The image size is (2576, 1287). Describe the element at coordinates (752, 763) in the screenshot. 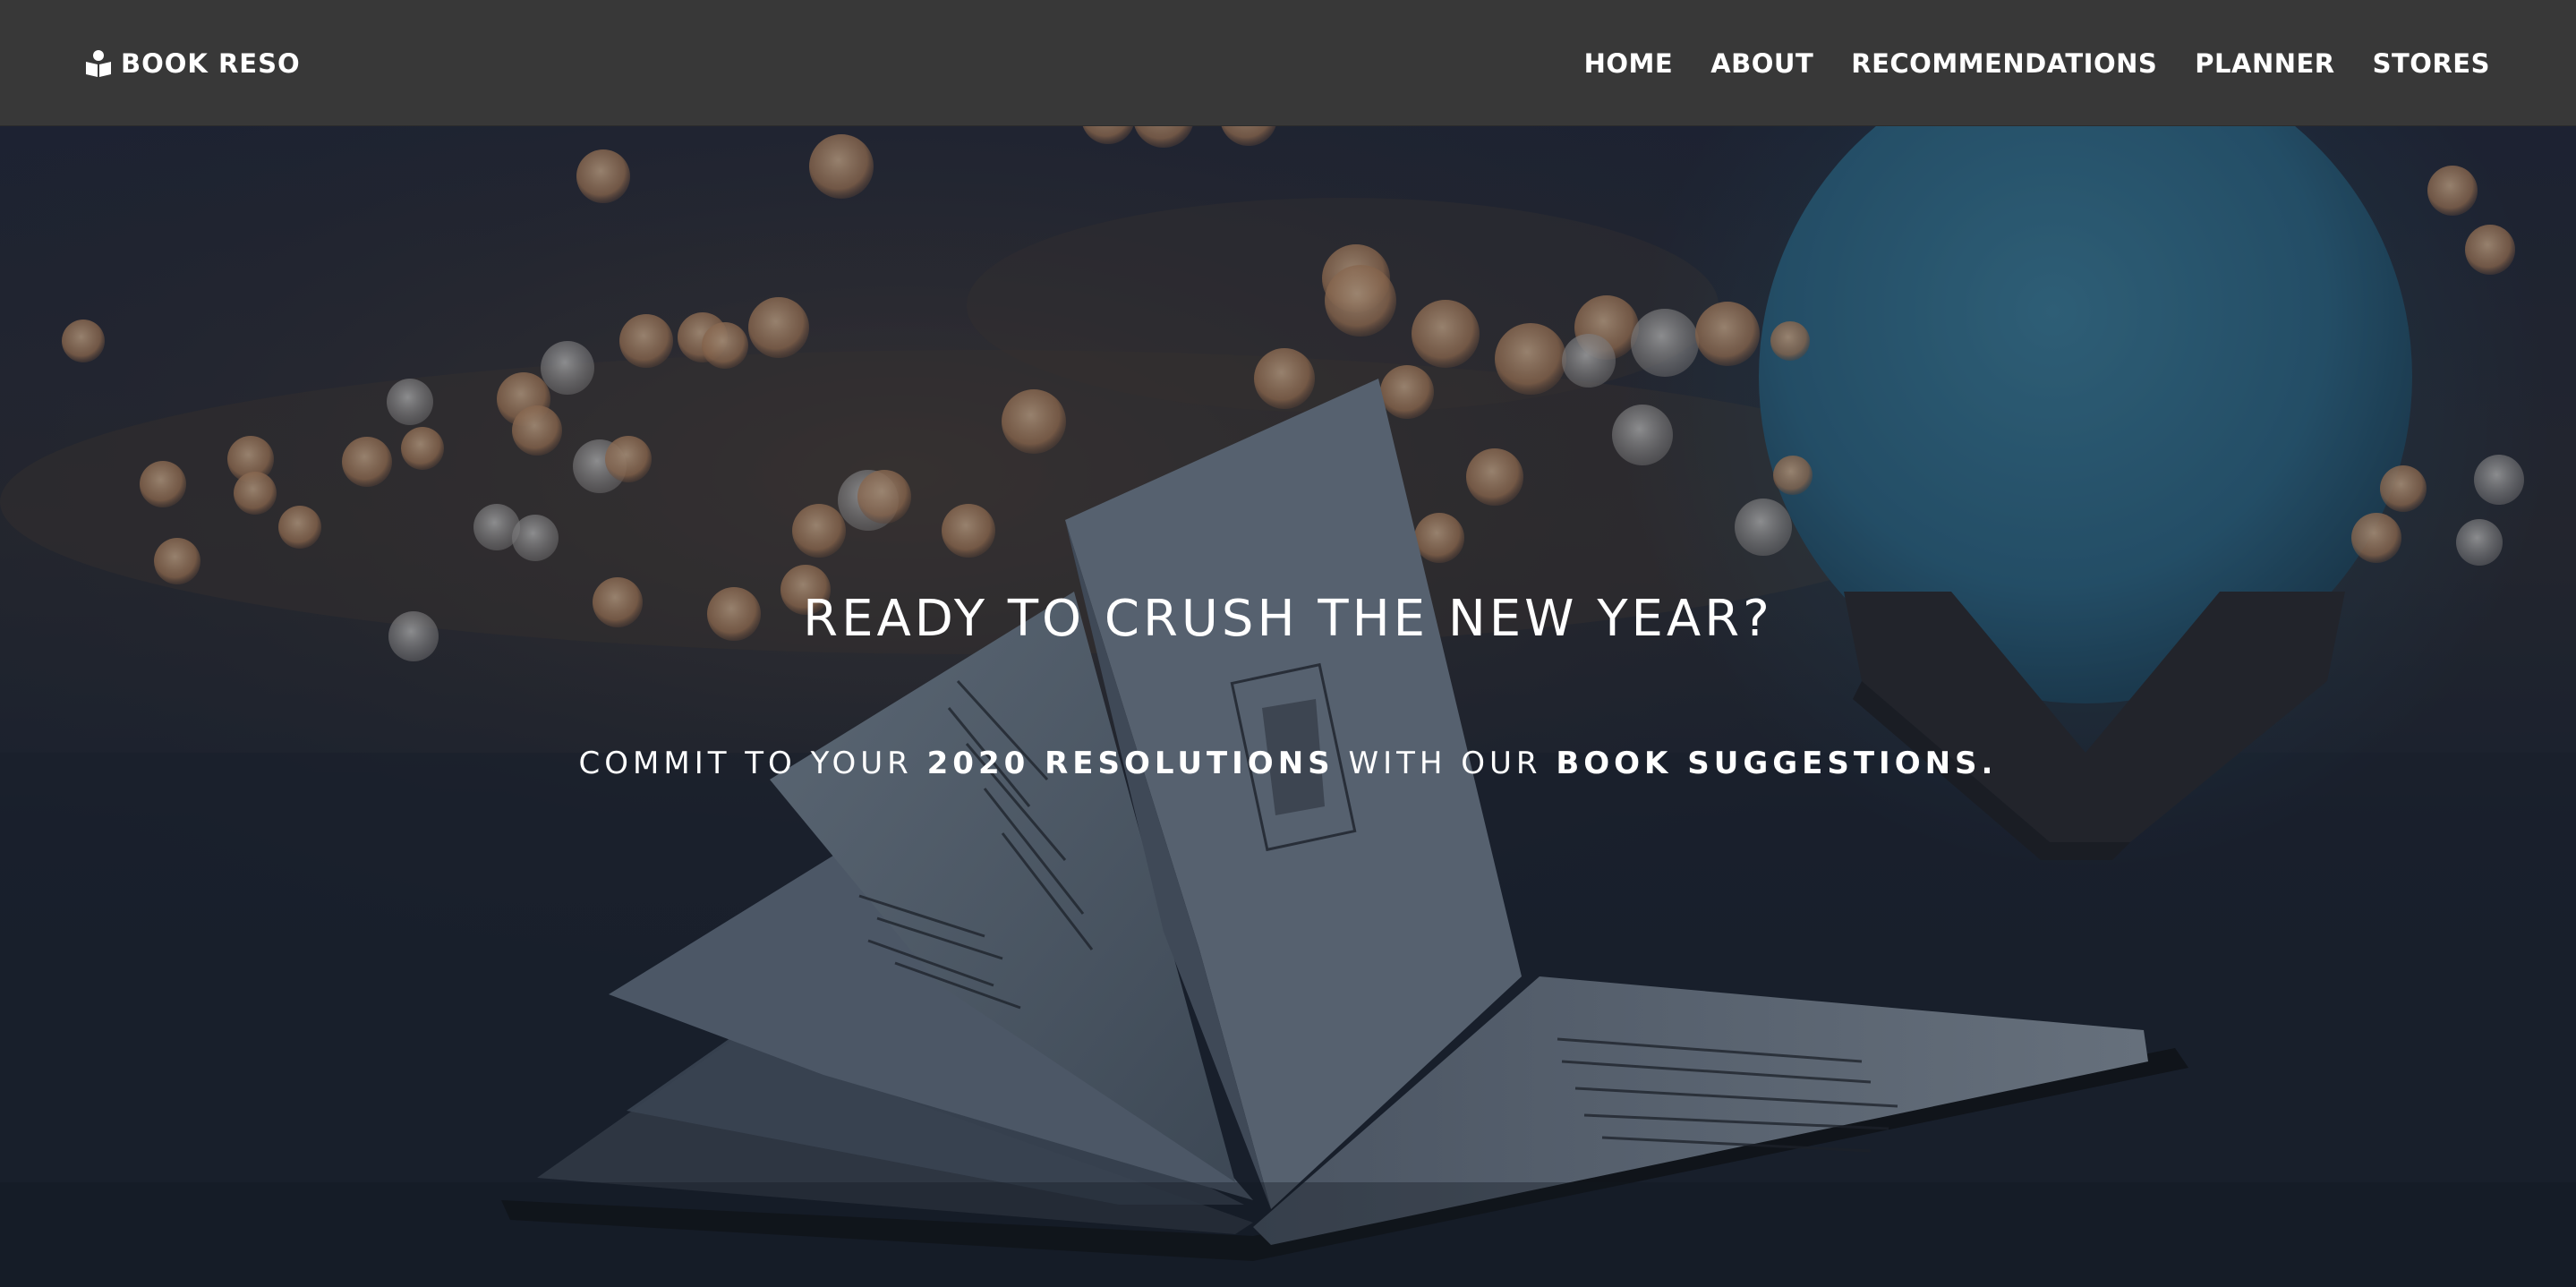

I see `hero-subtitle-part1: COMMIT TO YOUR` at that location.